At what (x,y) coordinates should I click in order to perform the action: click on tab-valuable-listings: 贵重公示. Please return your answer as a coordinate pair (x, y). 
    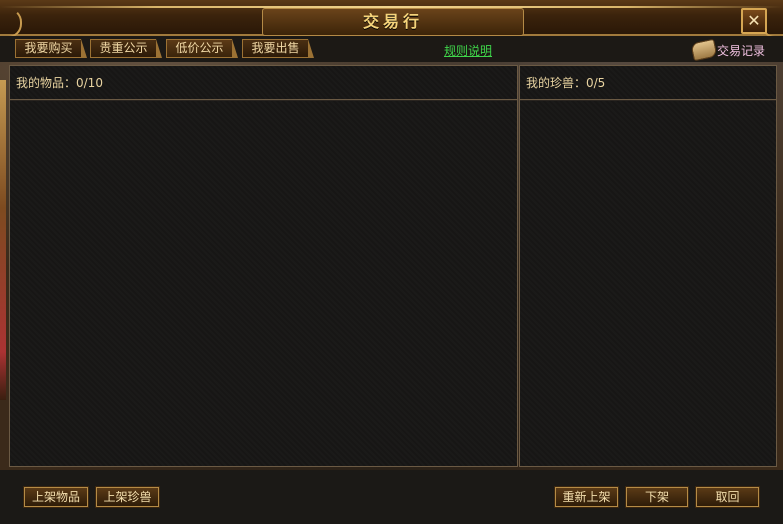
    Looking at the image, I should click on (126, 48).